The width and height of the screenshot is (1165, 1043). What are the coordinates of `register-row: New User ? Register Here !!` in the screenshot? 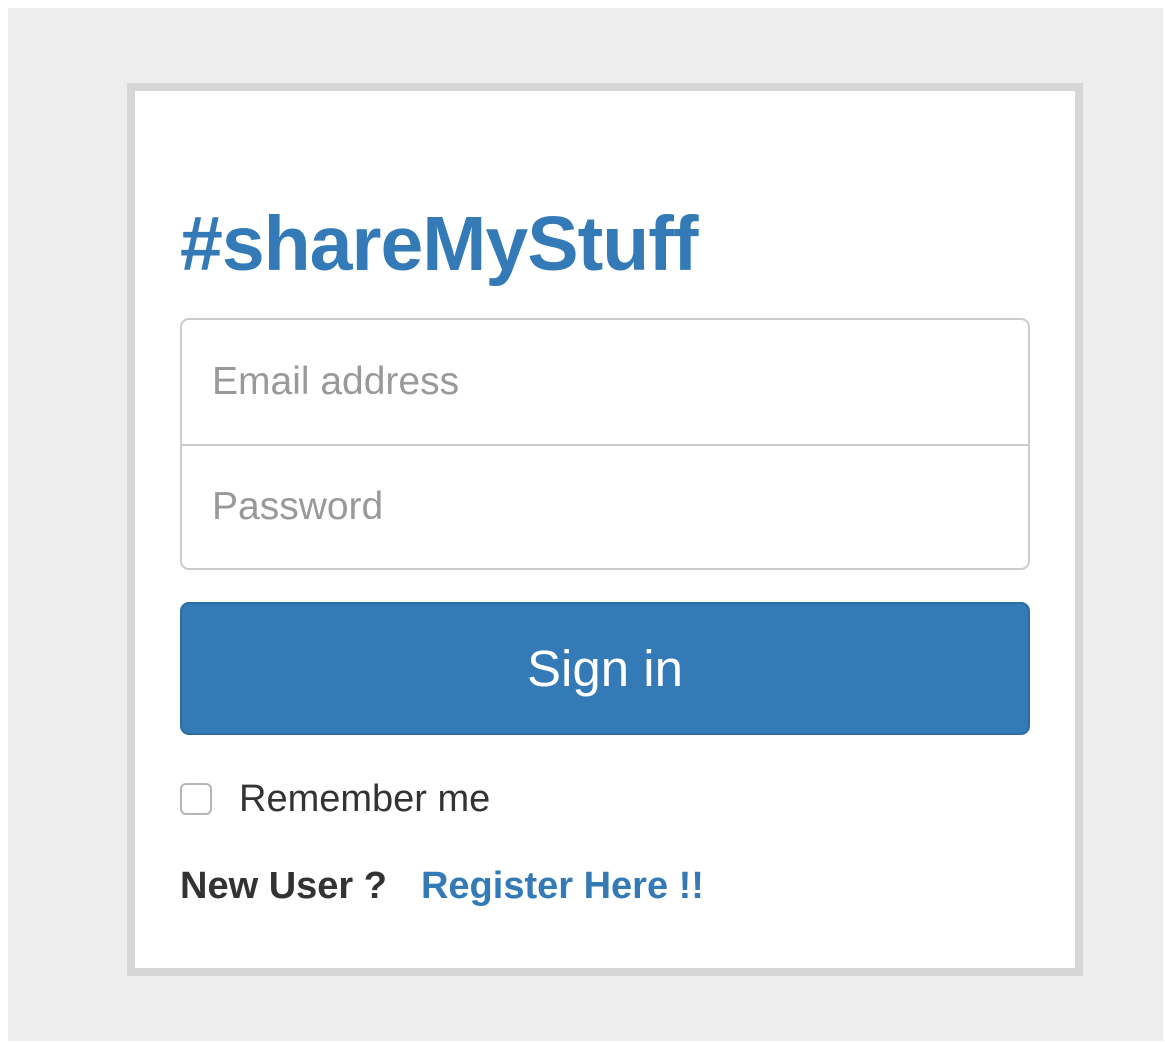 It's located at (442, 886).